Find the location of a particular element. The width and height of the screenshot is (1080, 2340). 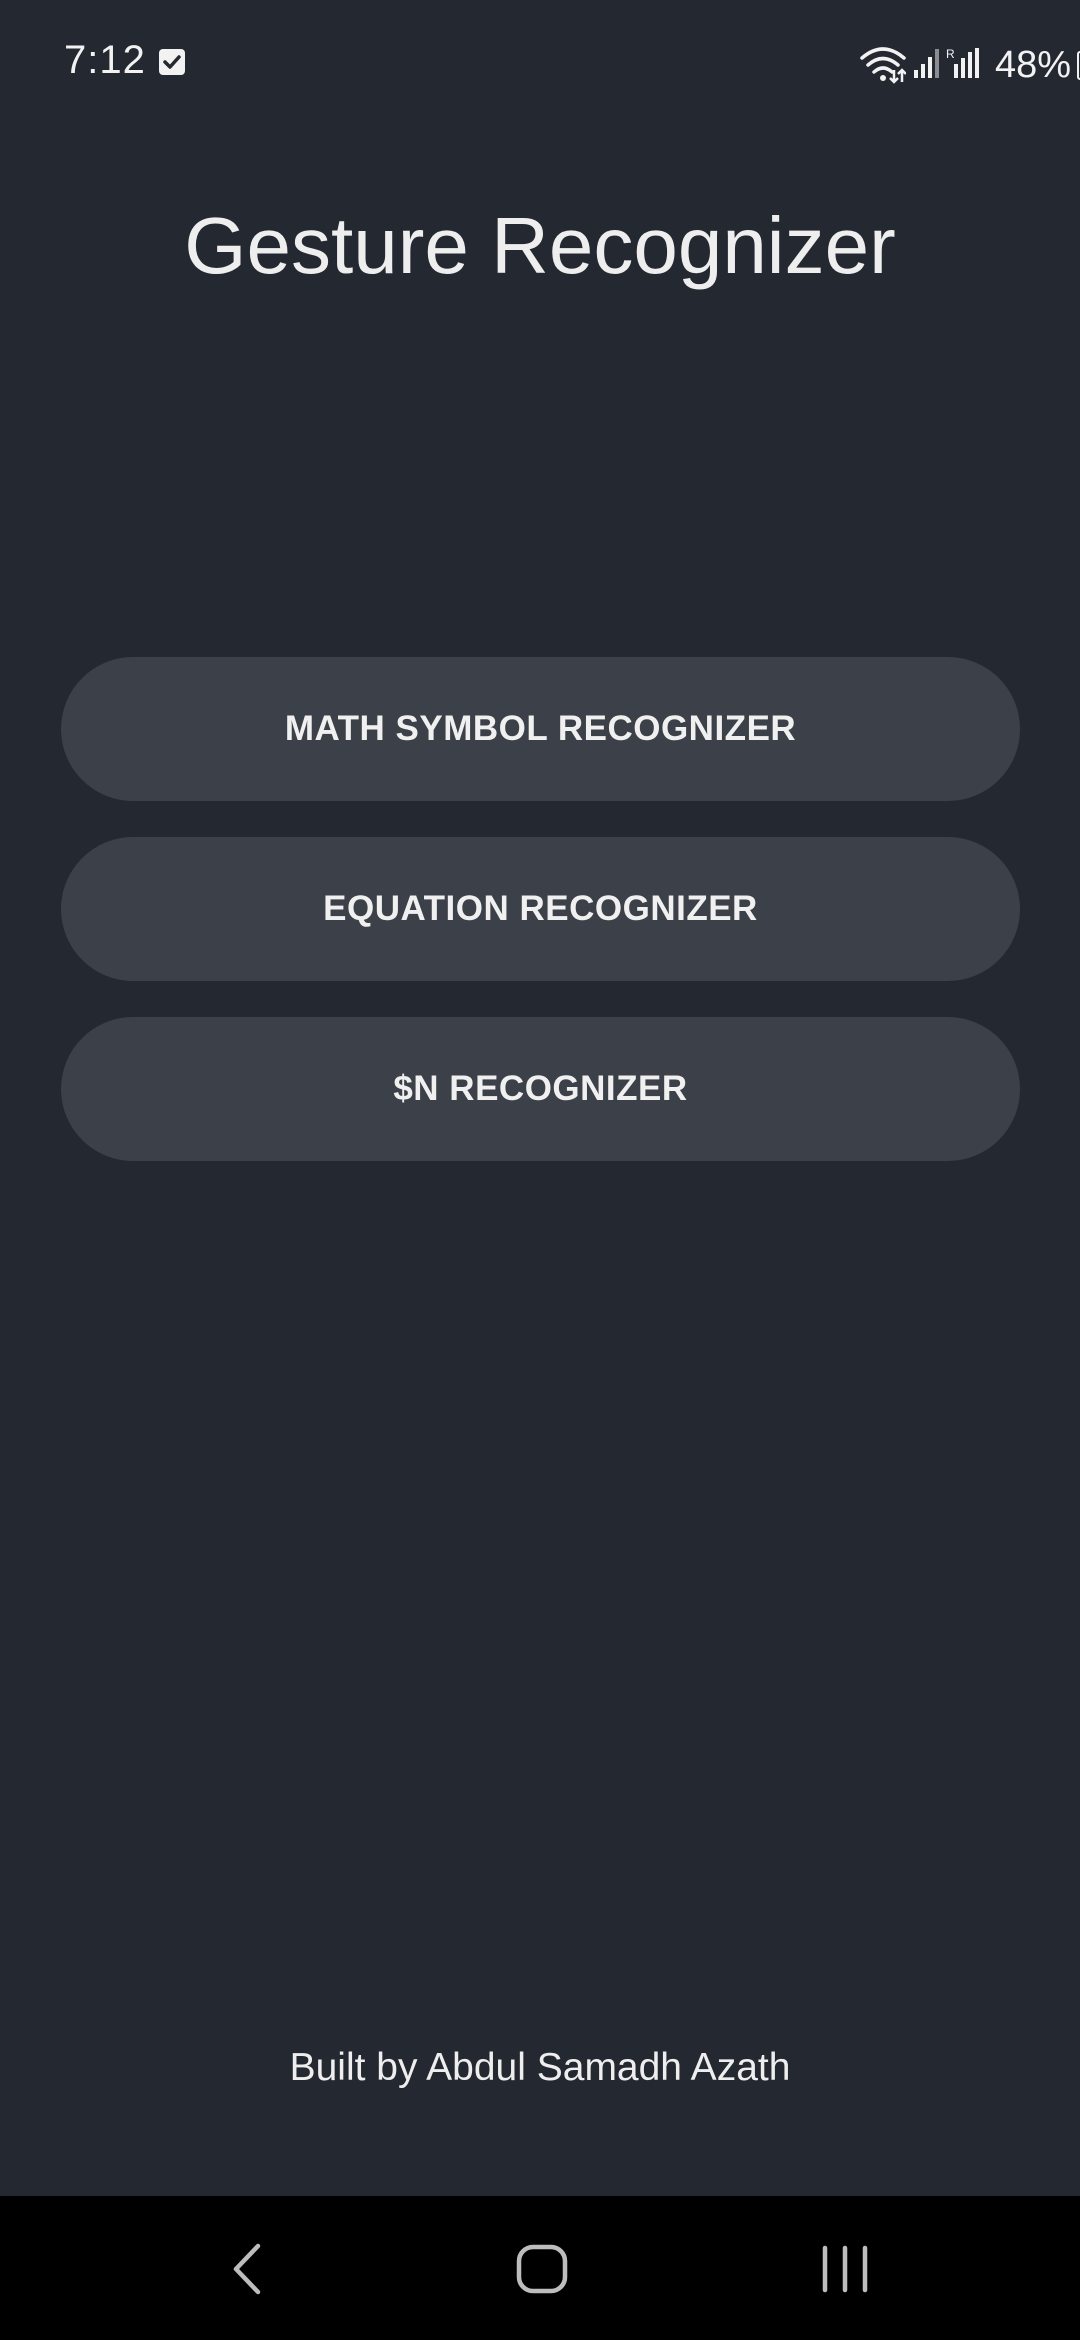

page-title: Gesture Recognizer is located at coordinates (540, 245).